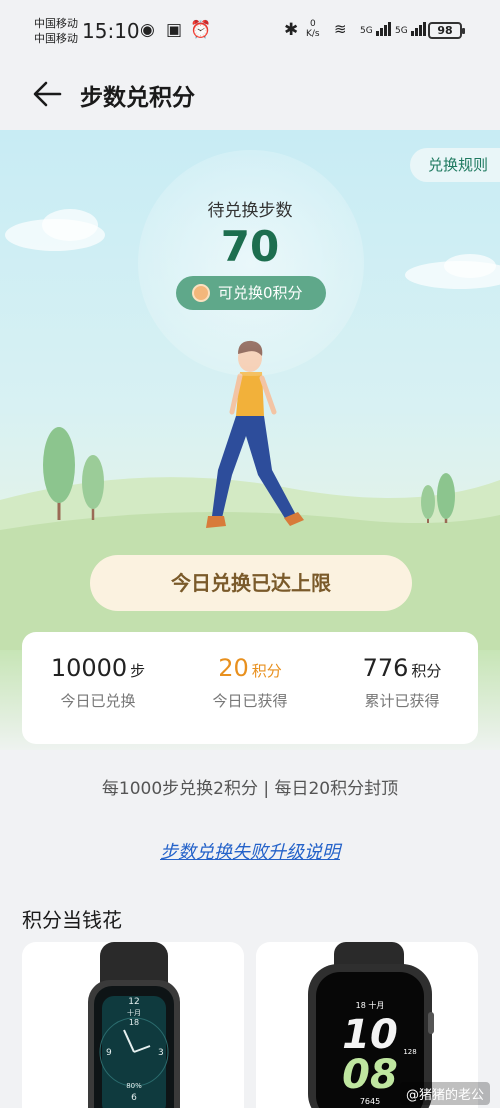 The height and width of the screenshot is (1108, 500). Describe the element at coordinates (56, 38) in the screenshot. I see `carrier-2: 中国移动` at that location.